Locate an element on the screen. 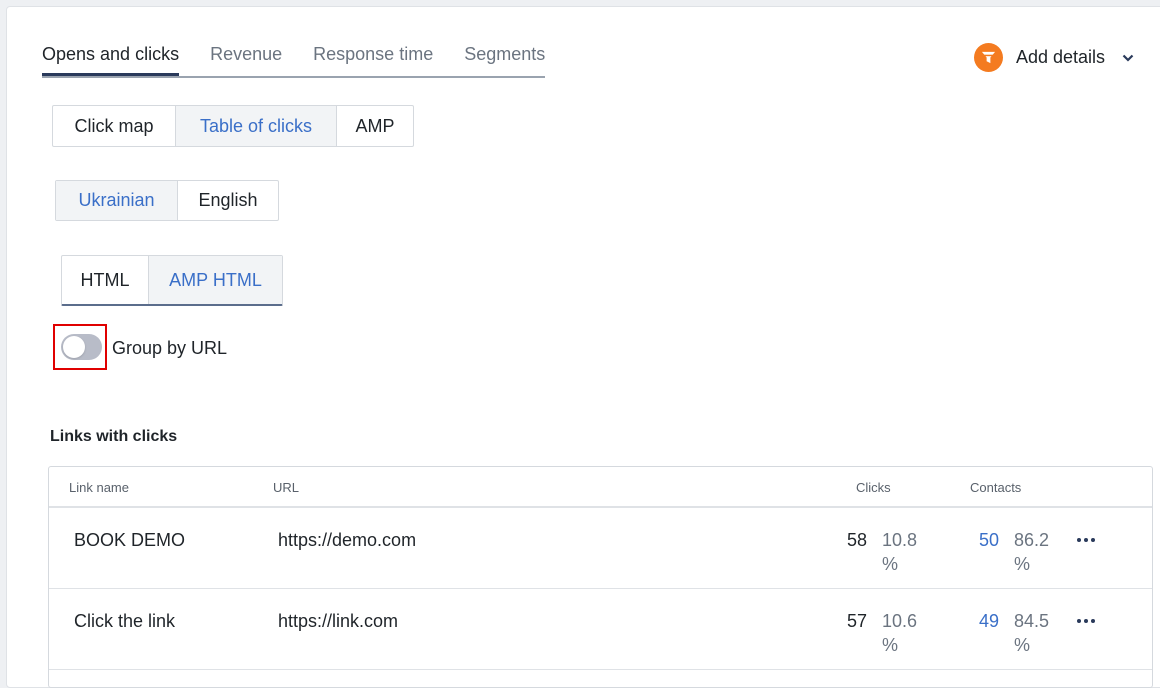  toggle-knob is located at coordinates (74, 347).